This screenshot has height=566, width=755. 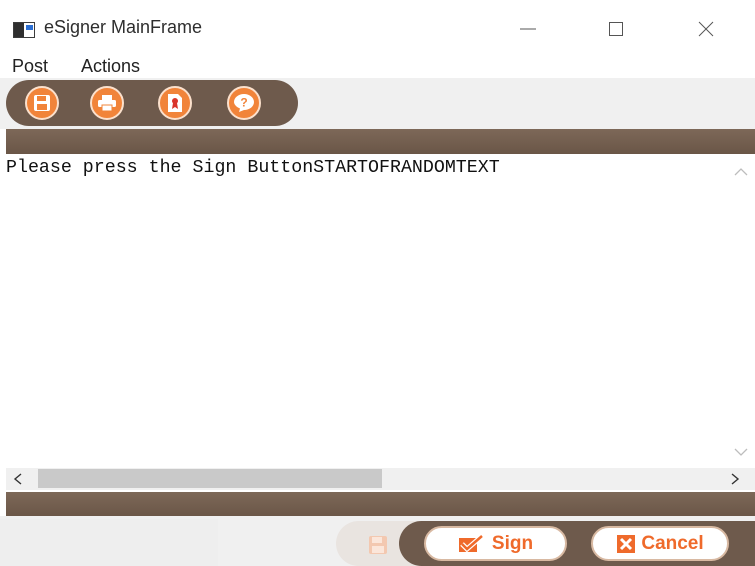 I want to click on certificate-button, so click(x=175, y=103).